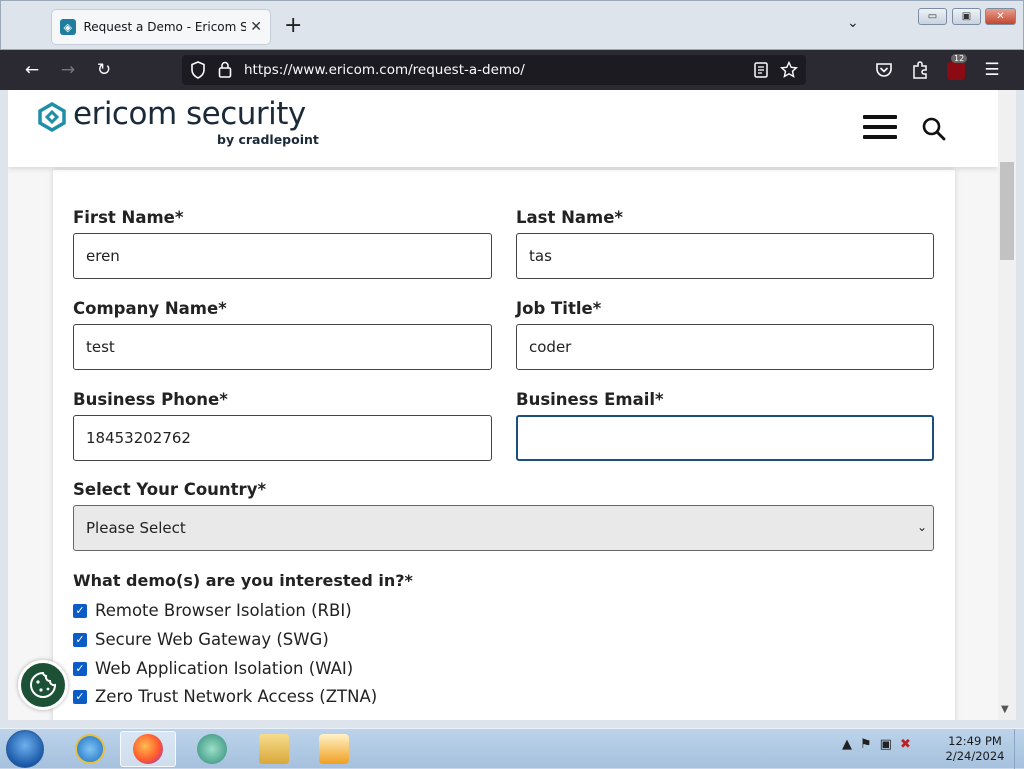 The height and width of the screenshot is (769, 1024). I want to click on search-icon, so click(934, 129).